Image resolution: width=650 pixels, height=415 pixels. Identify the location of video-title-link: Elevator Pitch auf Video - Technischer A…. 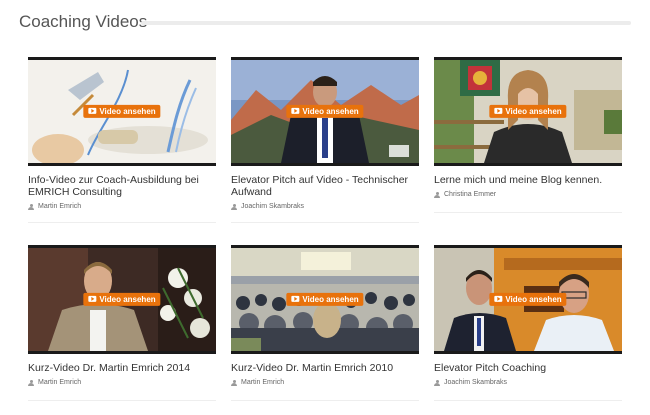
(325, 186).